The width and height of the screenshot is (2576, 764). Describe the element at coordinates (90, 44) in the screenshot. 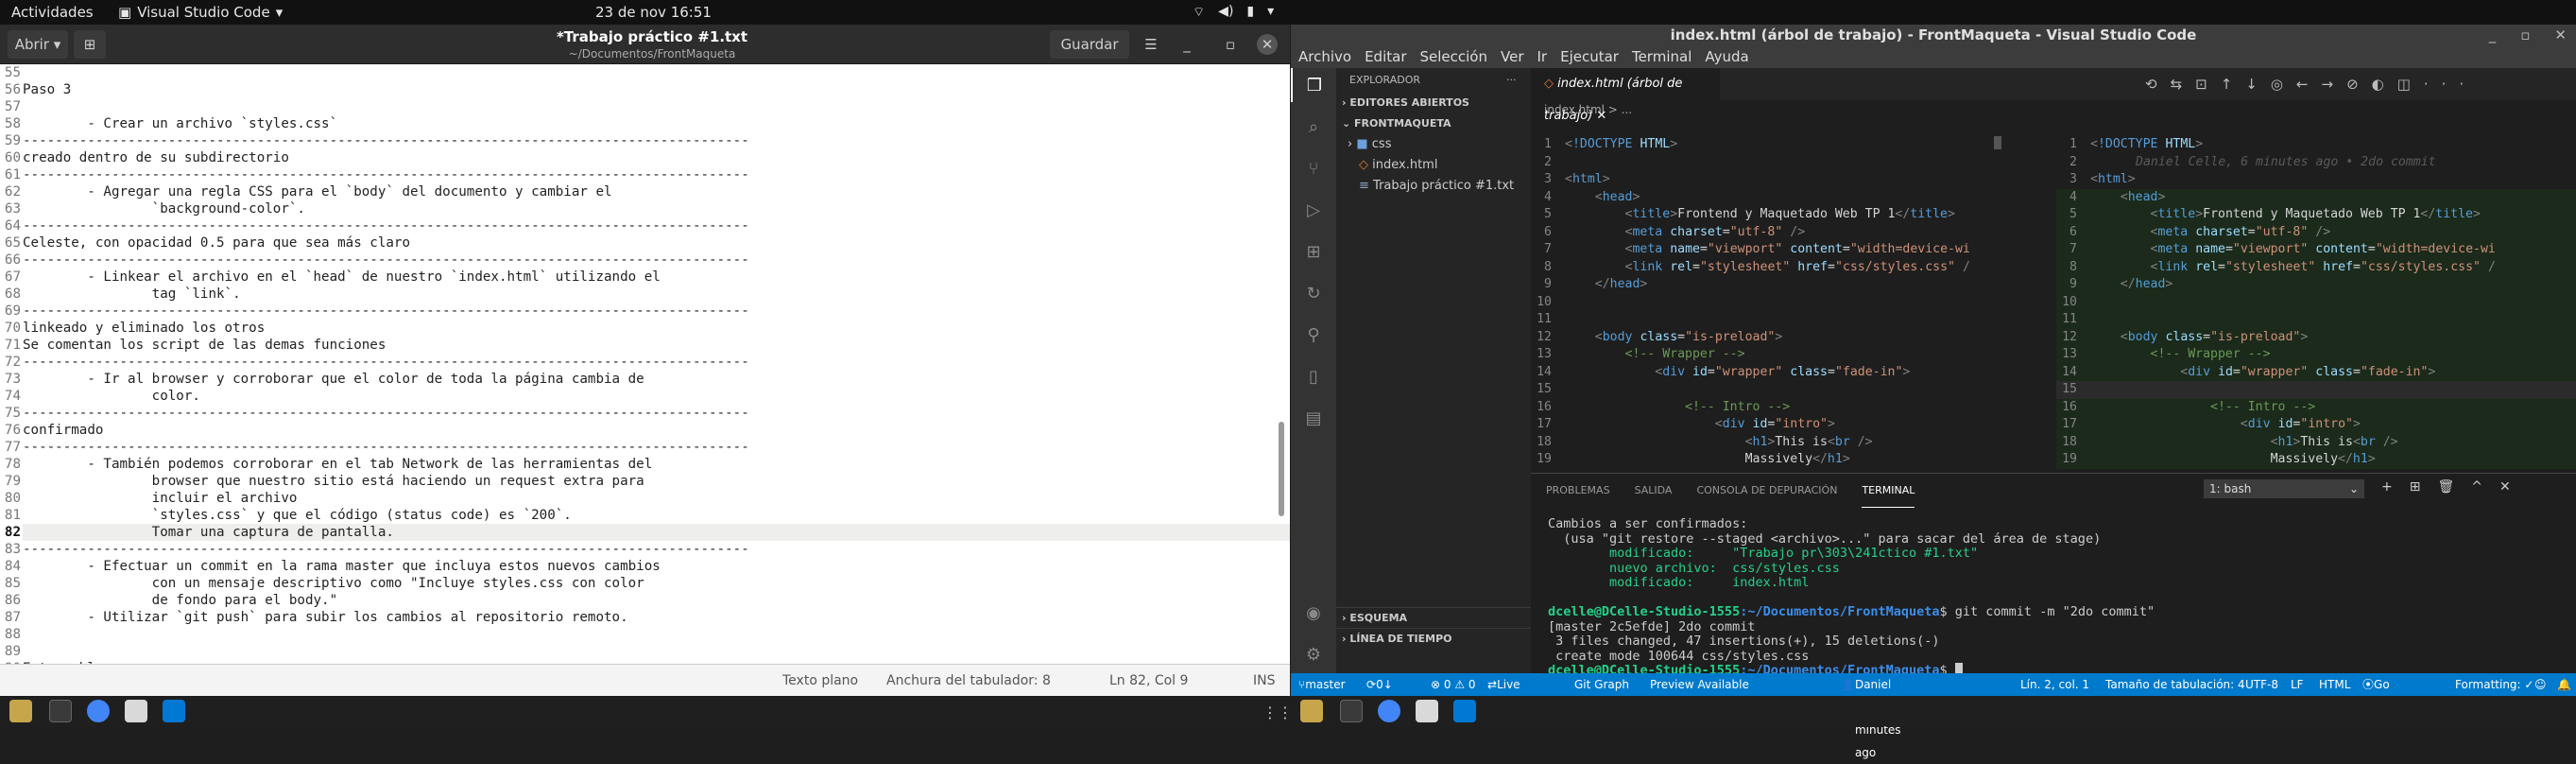

I see `new-tab-button: ⊞` at that location.